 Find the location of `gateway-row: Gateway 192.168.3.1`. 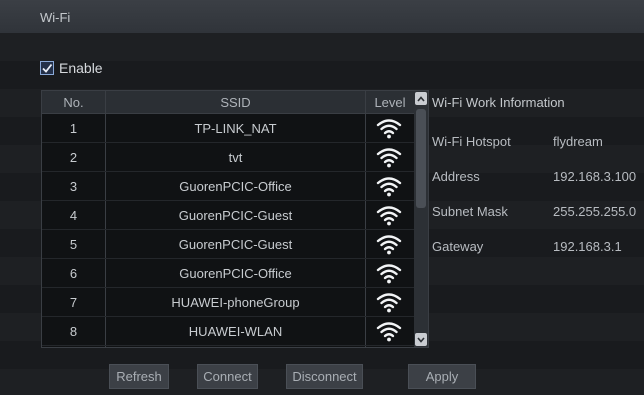

gateway-row: Gateway 192.168.3.1 is located at coordinates (538, 247).